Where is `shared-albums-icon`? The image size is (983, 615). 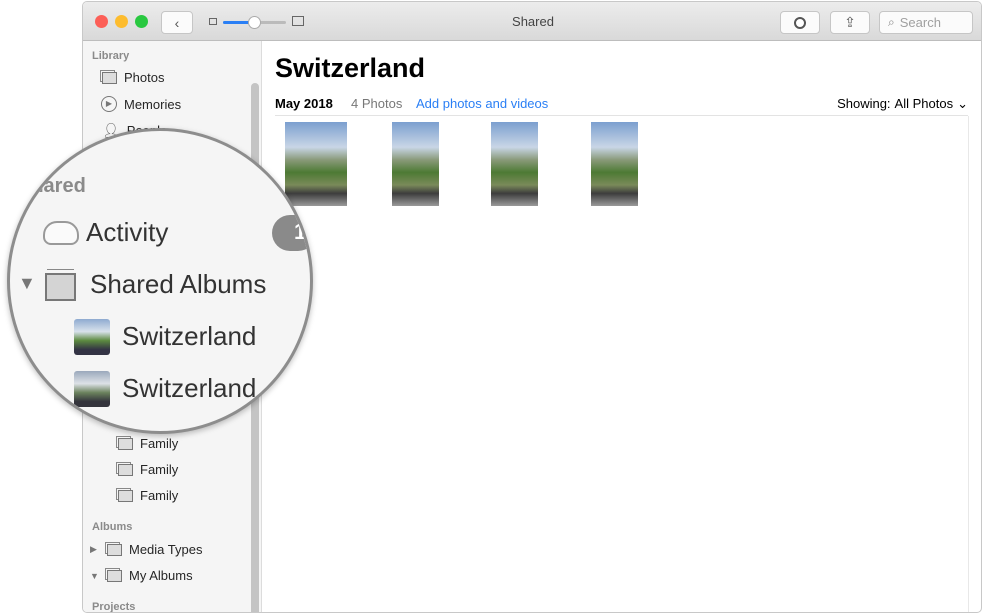 shared-albums-icon is located at coordinates (60, 287).